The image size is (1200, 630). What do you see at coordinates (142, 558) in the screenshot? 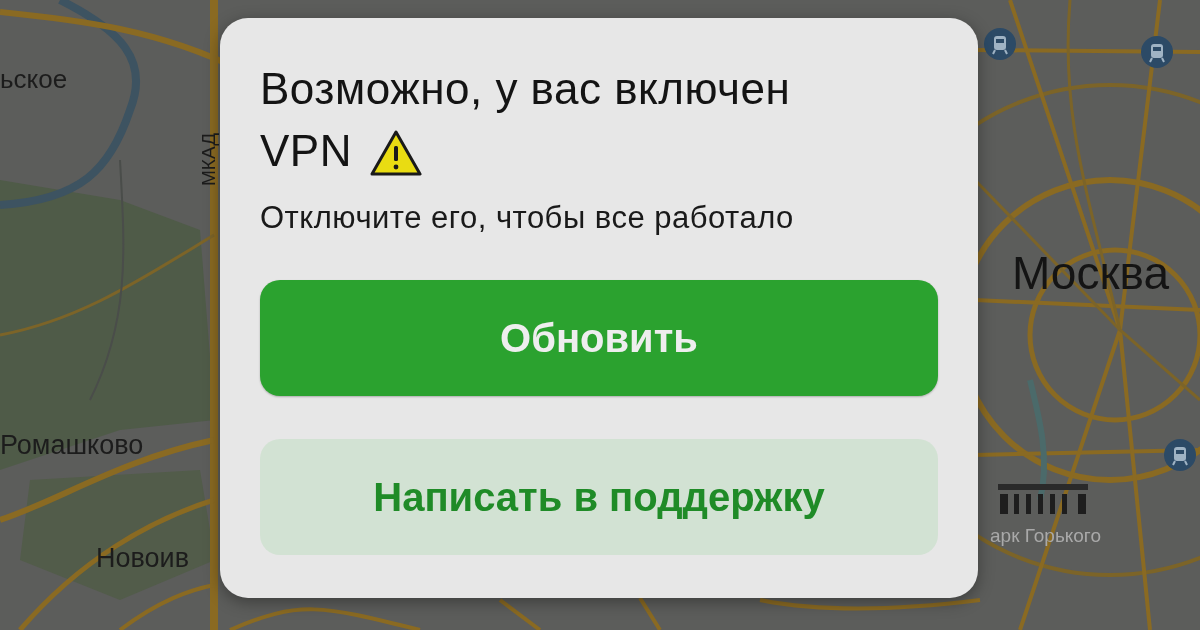
I see `map-label: Новоив` at bounding box center [142, 558].